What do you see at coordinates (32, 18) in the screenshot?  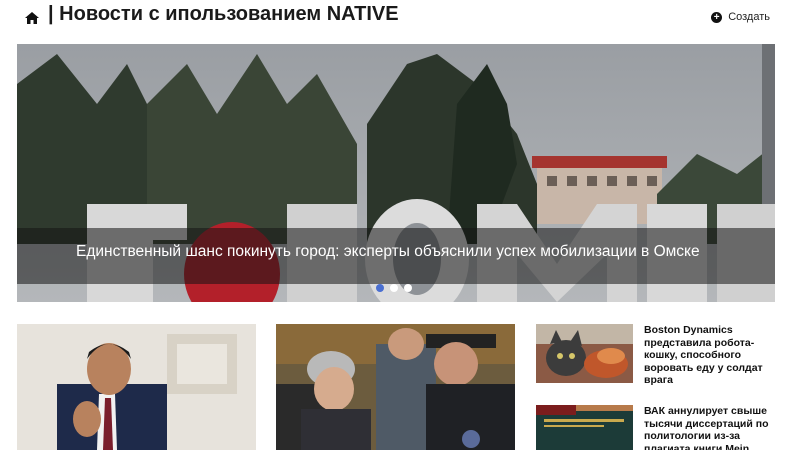 I see `home-icon` at bounding box center [32, 18].